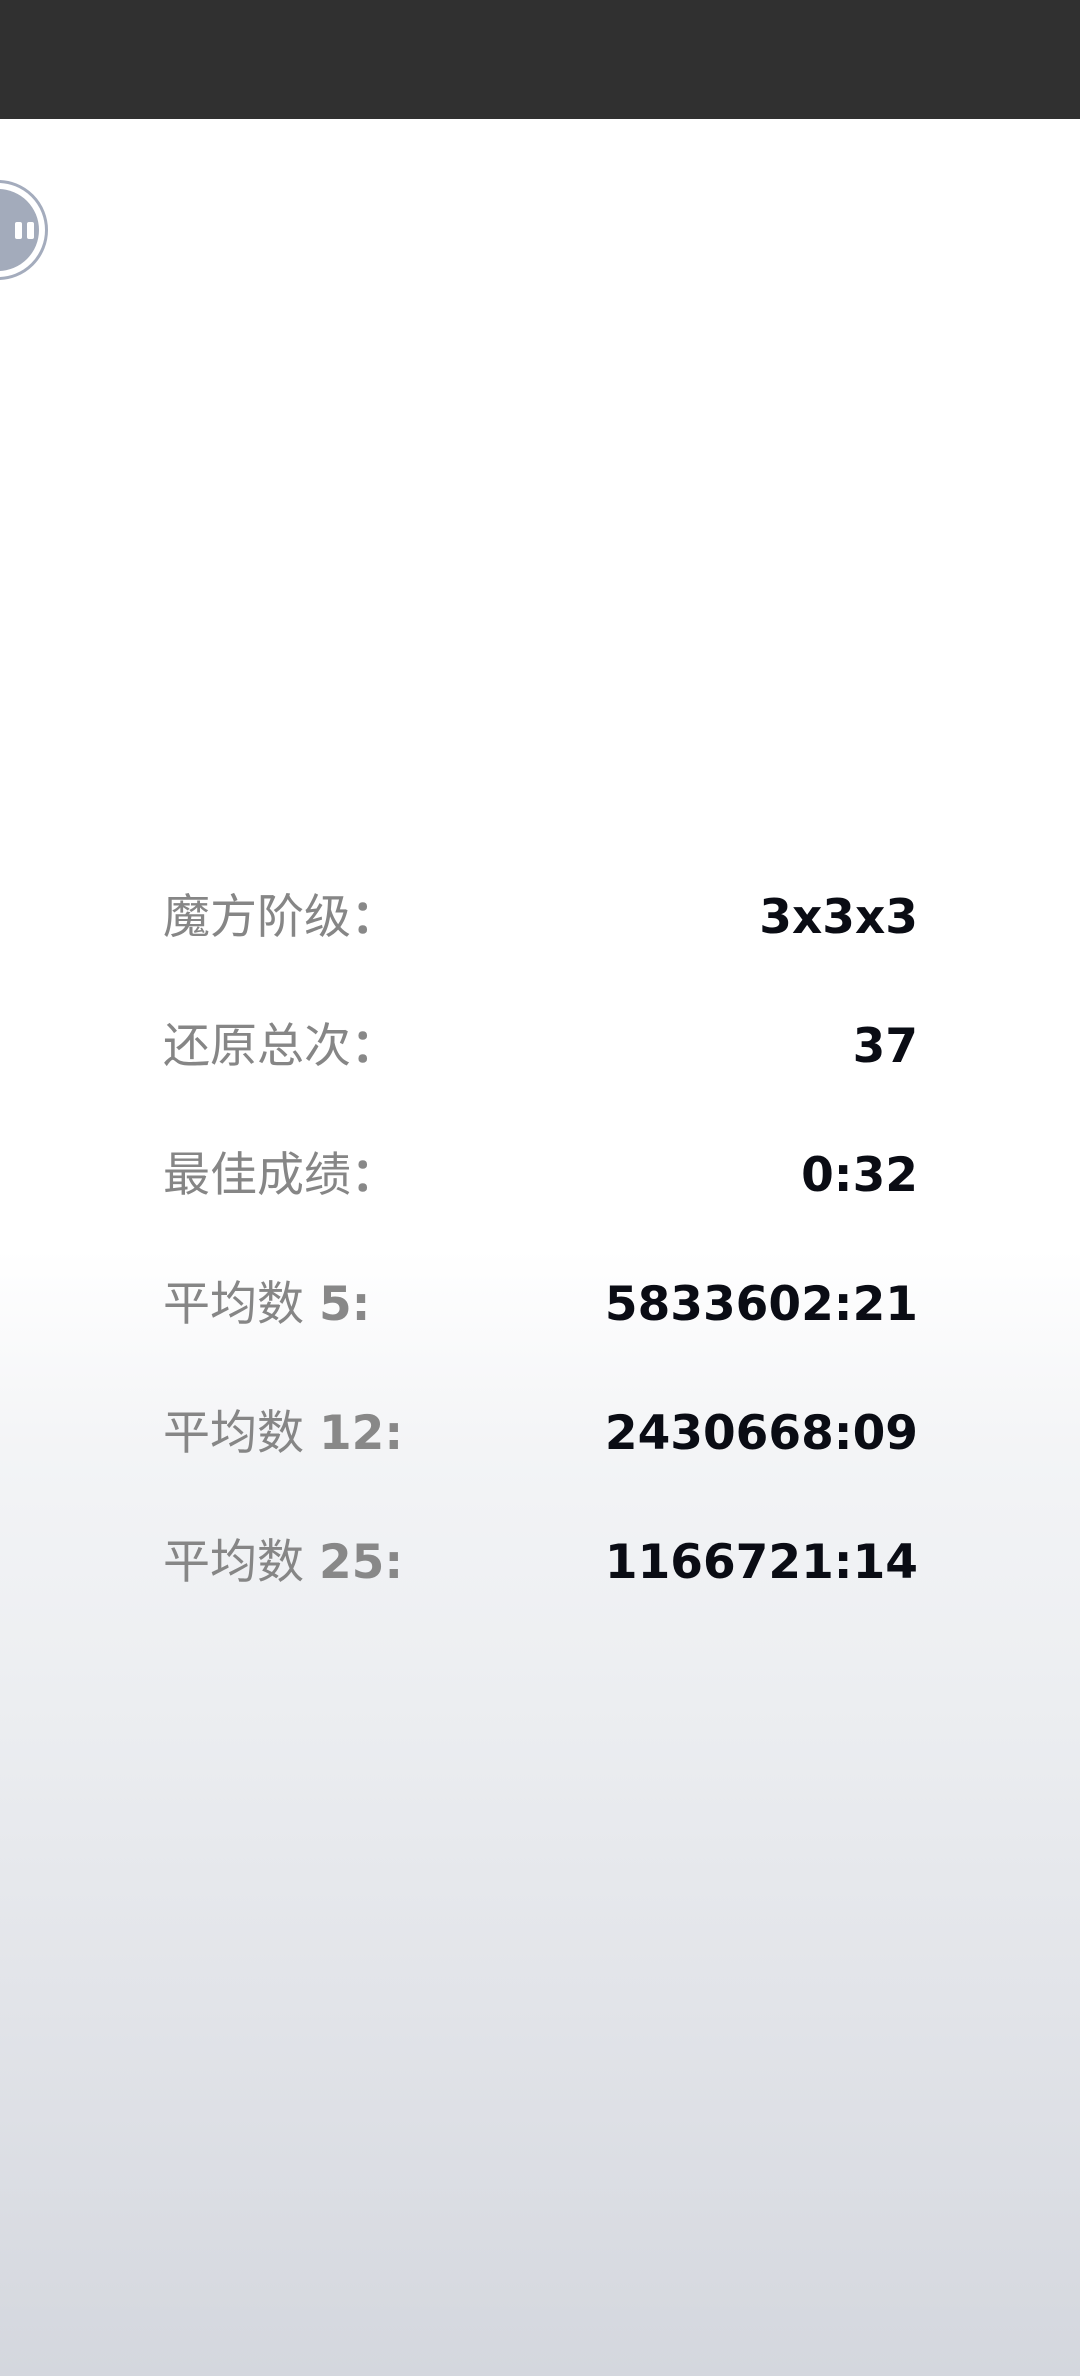 The width and height of the screenshot is (1080, 2376). Describe the element at coordinates (540, 1438) in the screenshot. I see `stat-row-average-12: 平均数 12: 2430668:09` at that location.